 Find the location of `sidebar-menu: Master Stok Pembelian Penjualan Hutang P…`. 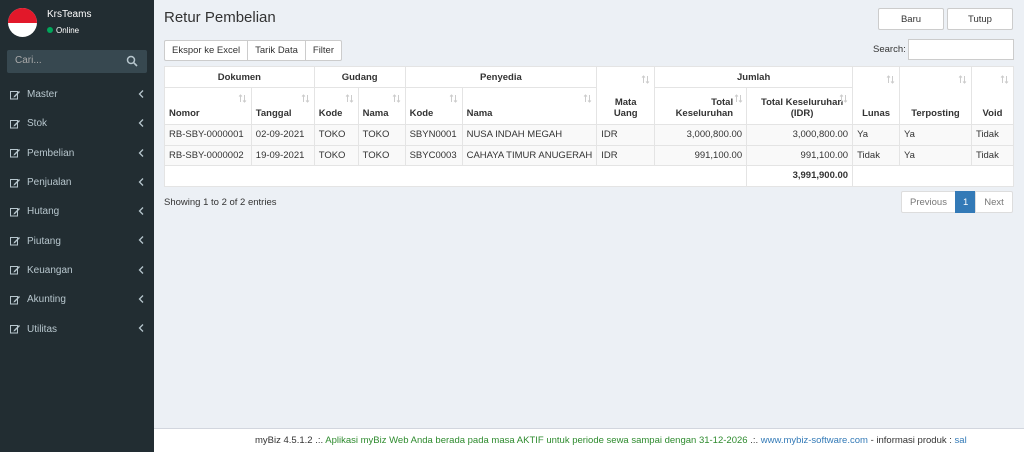

sidebar-menu: Master Stok Pembelian Penjualan Hutang P… is located at coordinates (77, 212).